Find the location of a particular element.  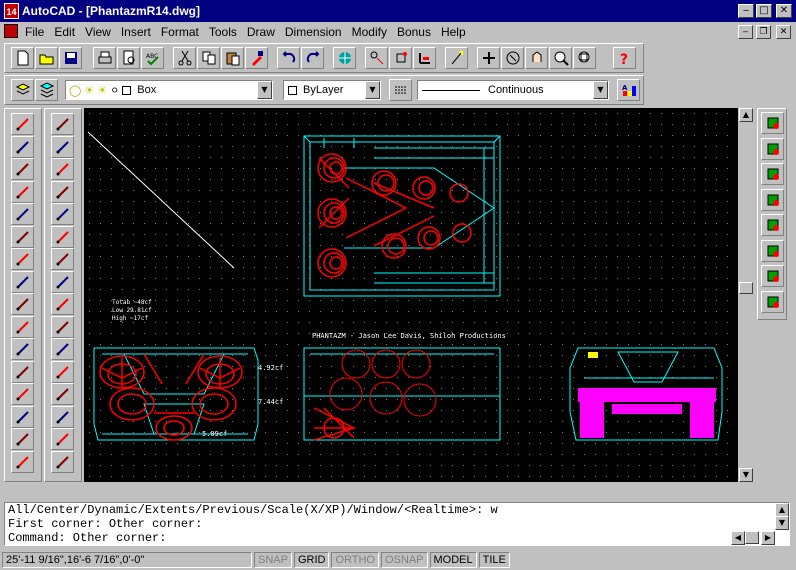

minimize-button: ‒ is located at coordinates (746, 11).